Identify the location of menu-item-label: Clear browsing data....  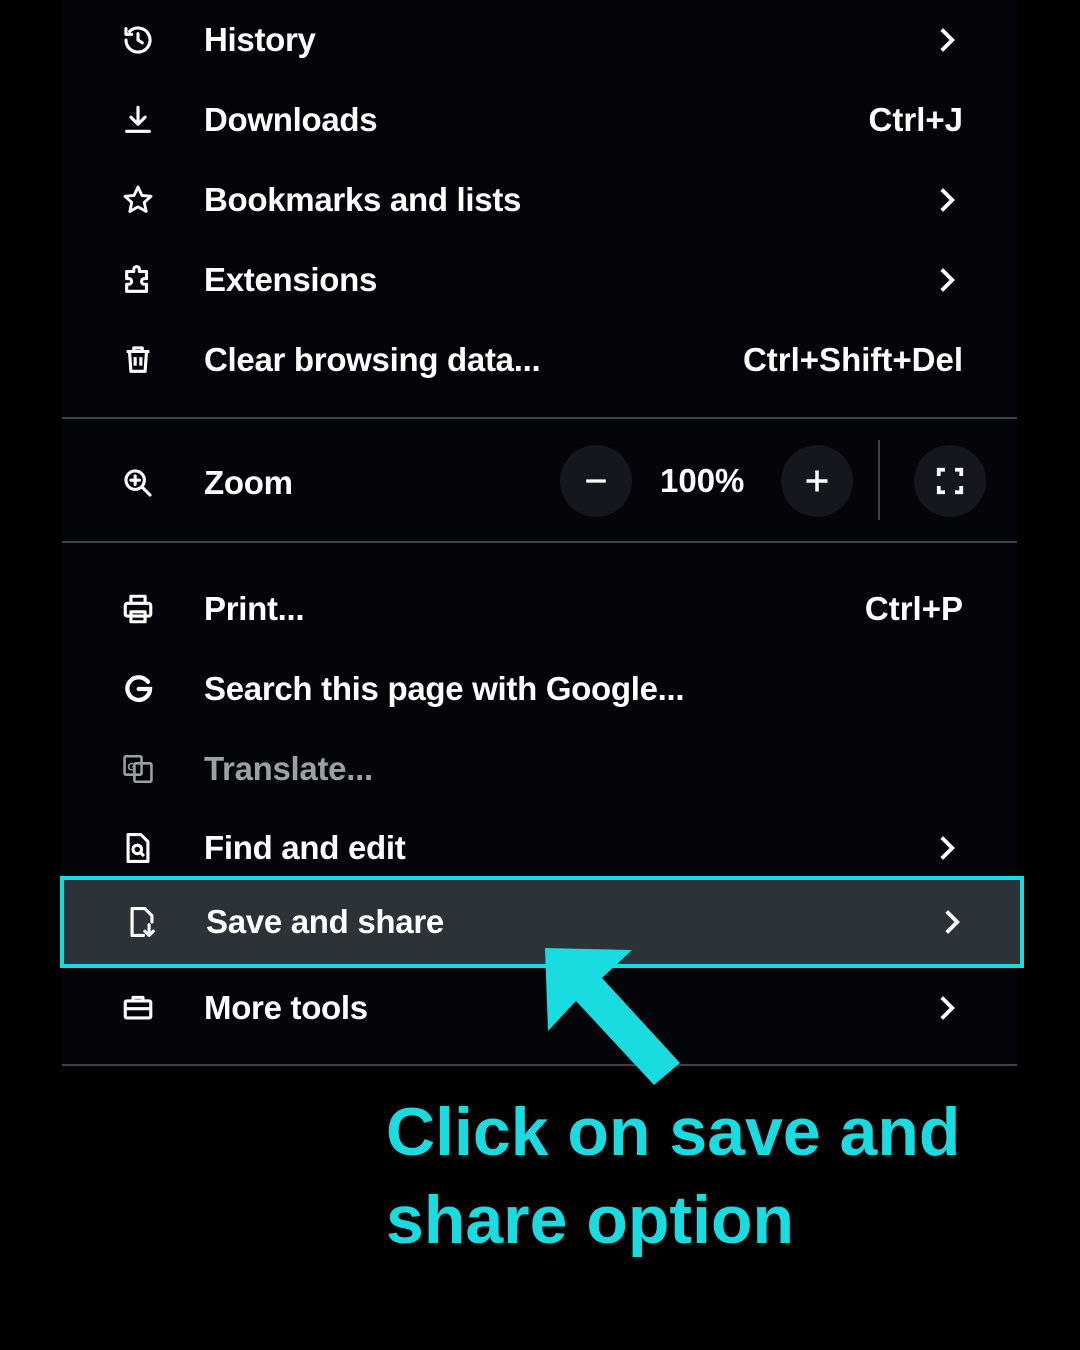
(372, 359).